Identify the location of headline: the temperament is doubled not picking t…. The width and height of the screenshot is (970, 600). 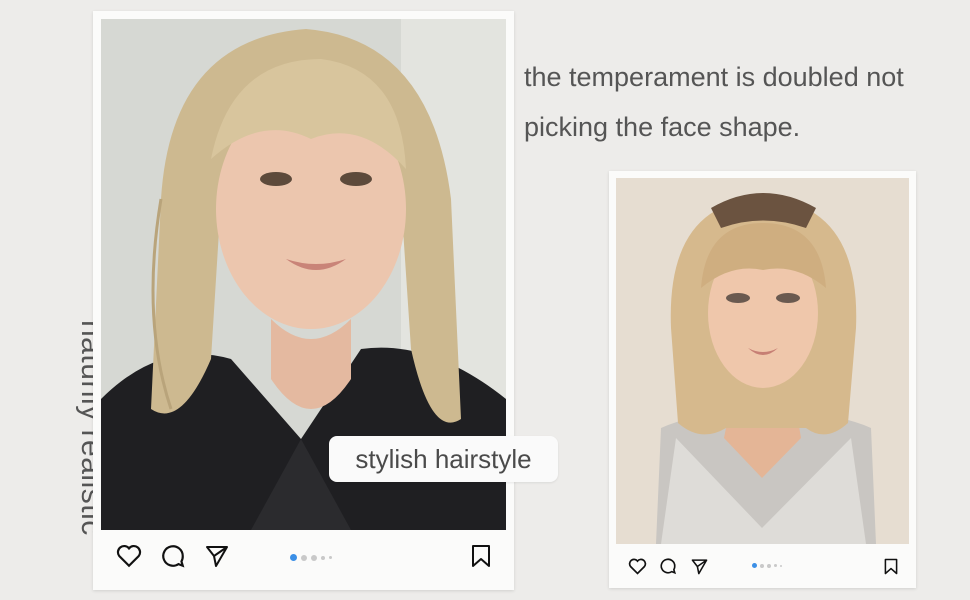
(747, 102).